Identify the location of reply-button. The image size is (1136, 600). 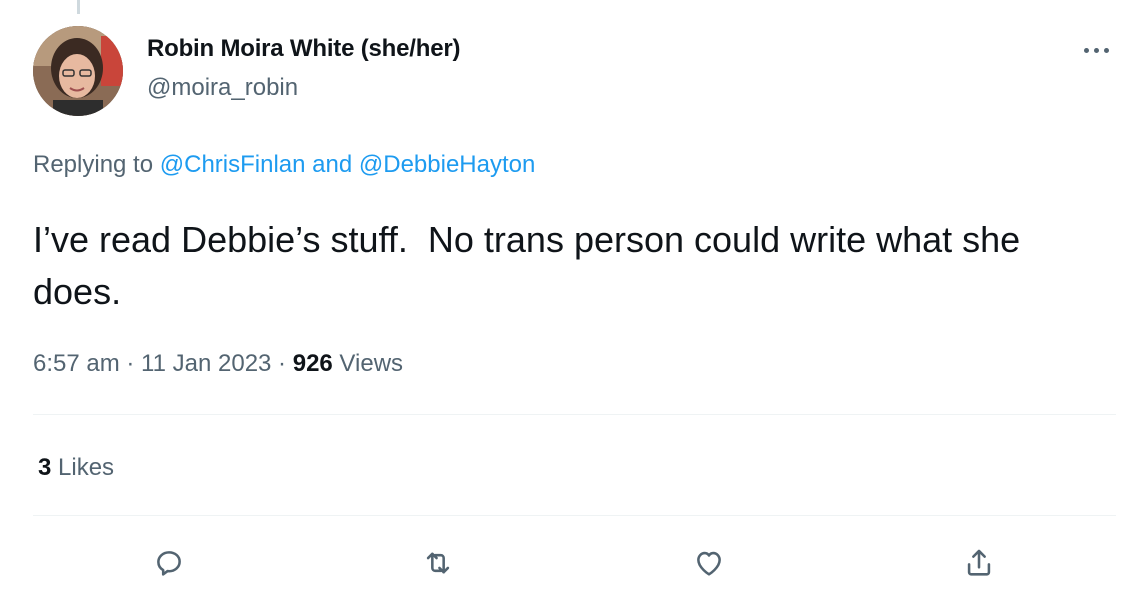
(169, 563).